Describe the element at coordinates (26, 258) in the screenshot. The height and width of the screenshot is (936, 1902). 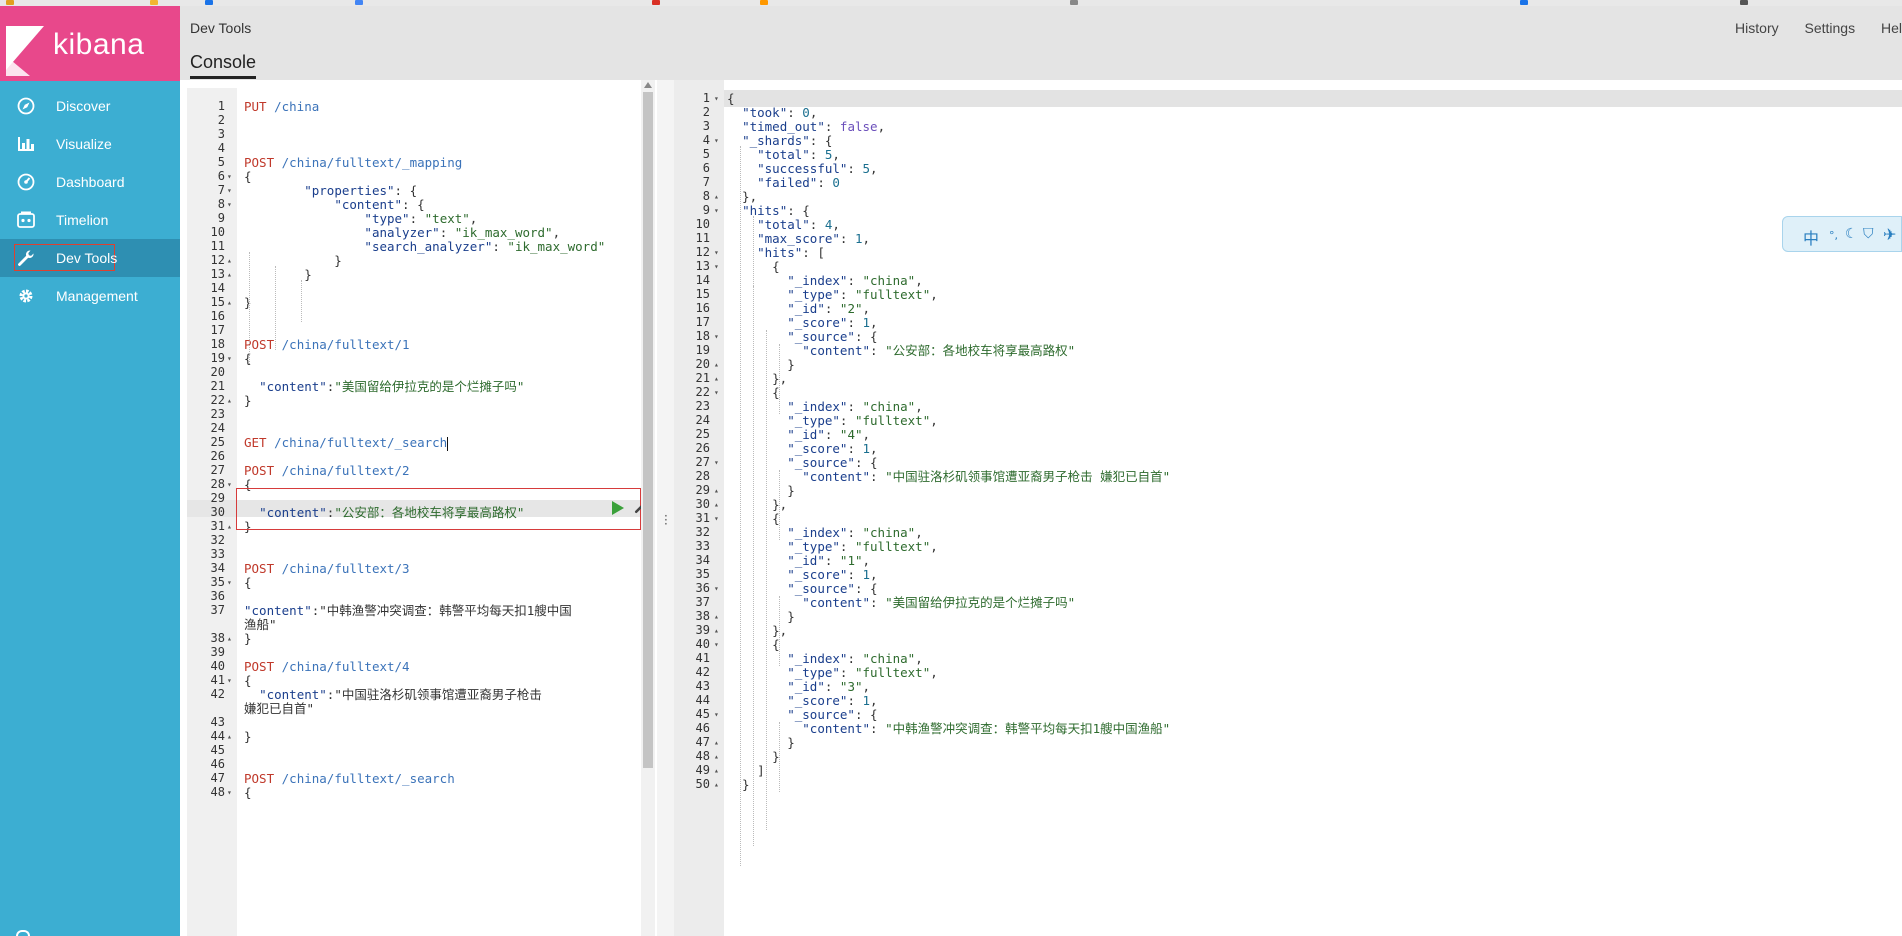
I see `wrench-icon` at that location.